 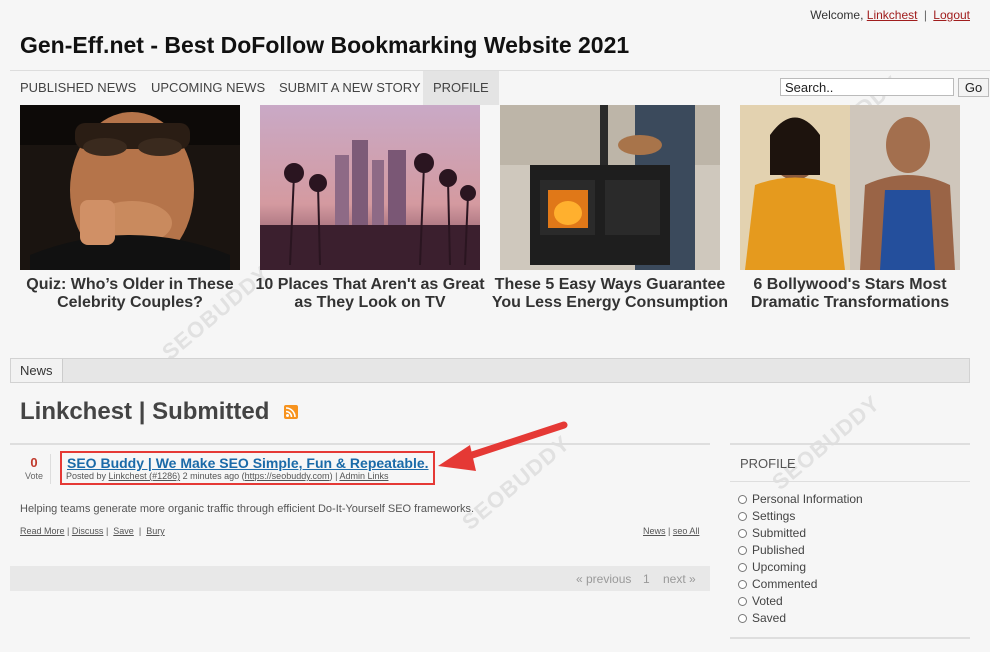 What do you see at coordinates (768, 463) in the screenshot?
I see `sidebar-heading: Profile` at bounding box center [768, 463].